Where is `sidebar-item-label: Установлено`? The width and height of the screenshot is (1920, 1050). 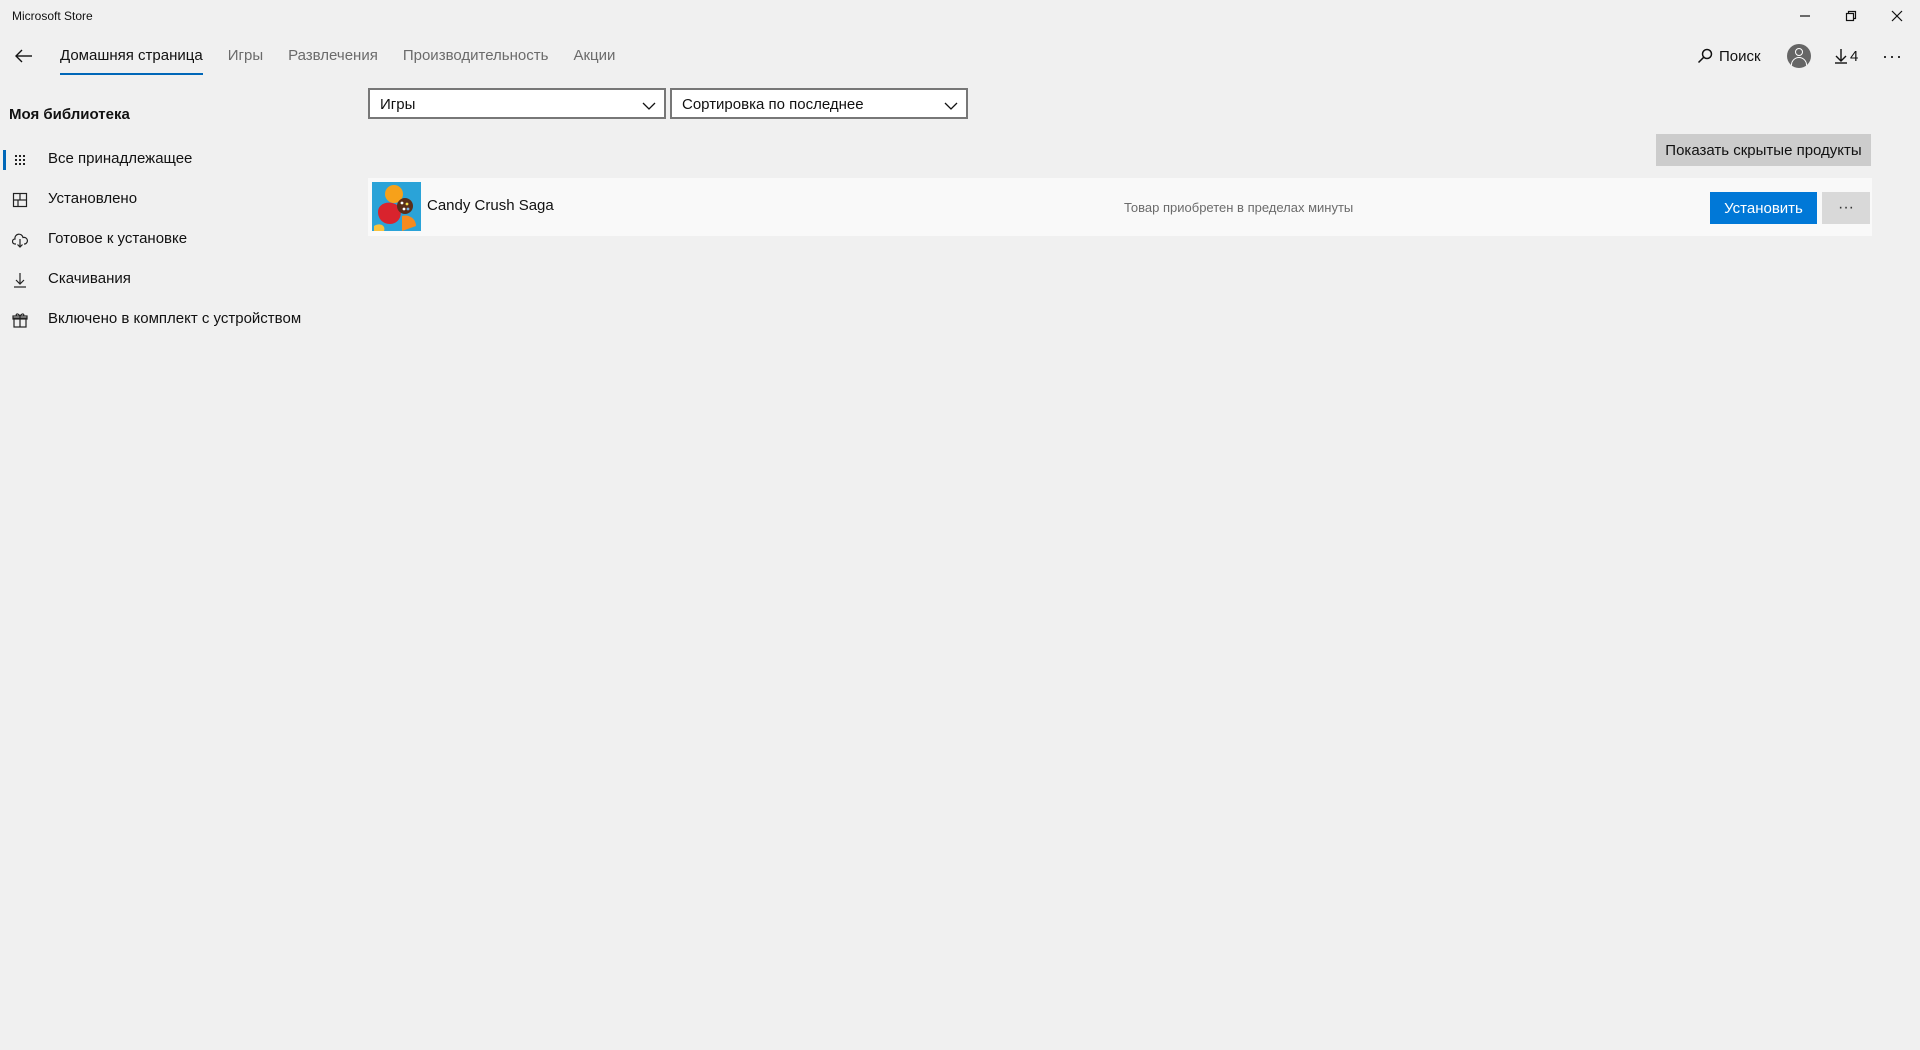
sidebar-item-label: Установлено is located at coordinates (93, 198).